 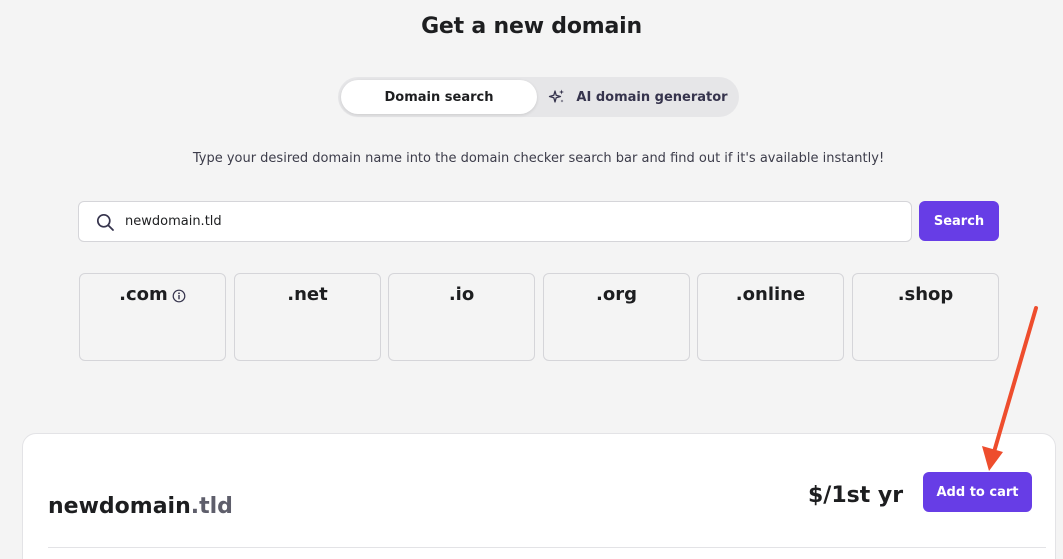 I want to click on tld-label: .net, so click(x=307, y=294).